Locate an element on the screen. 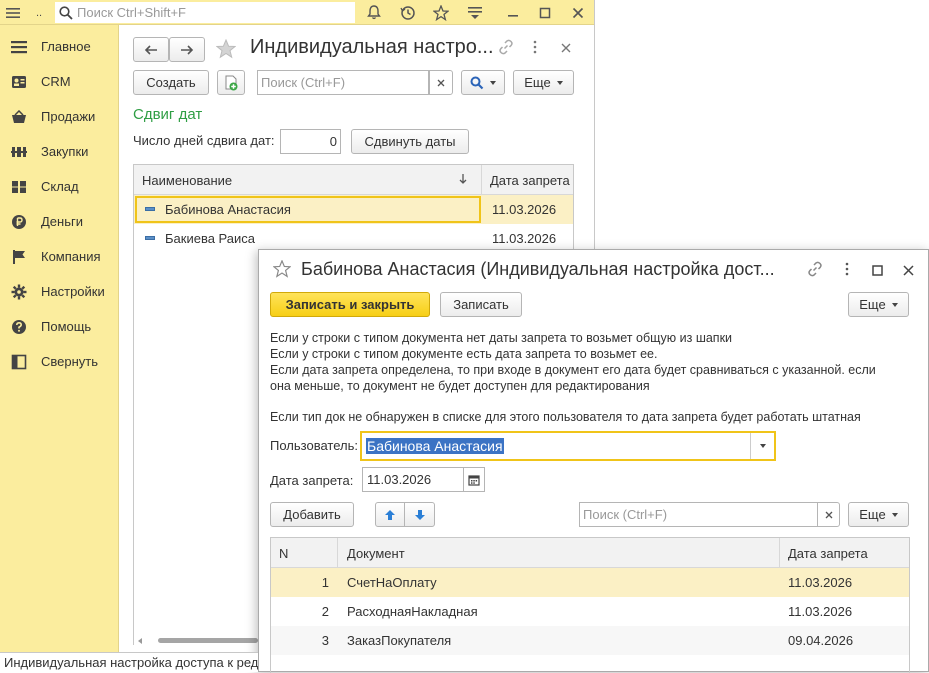 Image resolution: width=929 pixels, height=673 pixels. user-dropdown-button is located at coordinates (762, 446).